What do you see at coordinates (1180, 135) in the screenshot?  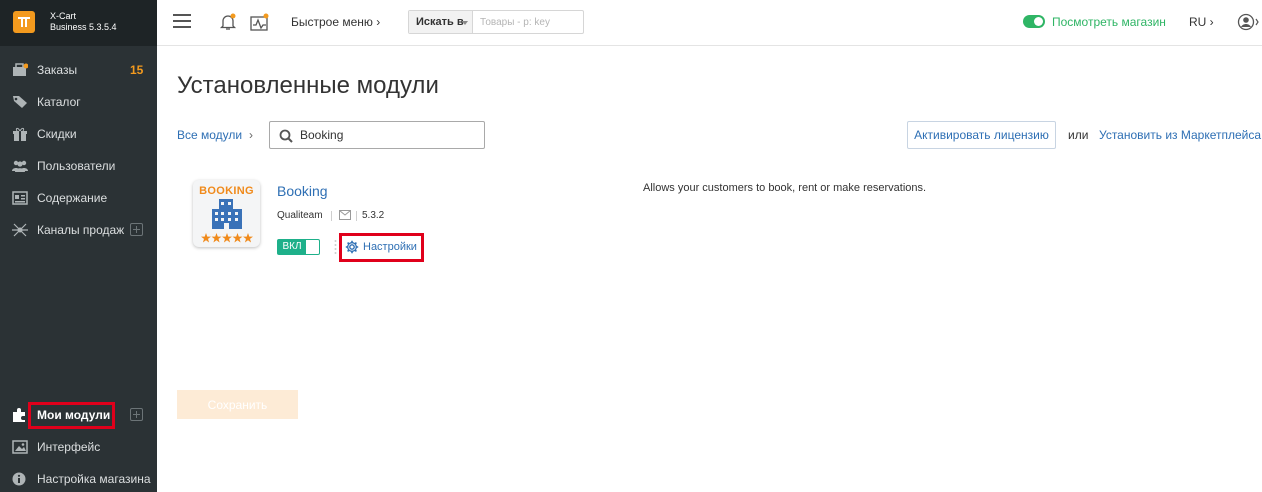 I see `install-from-marketplace-link: Установить из Маркетплейса` at bounding box center [1180, 135].